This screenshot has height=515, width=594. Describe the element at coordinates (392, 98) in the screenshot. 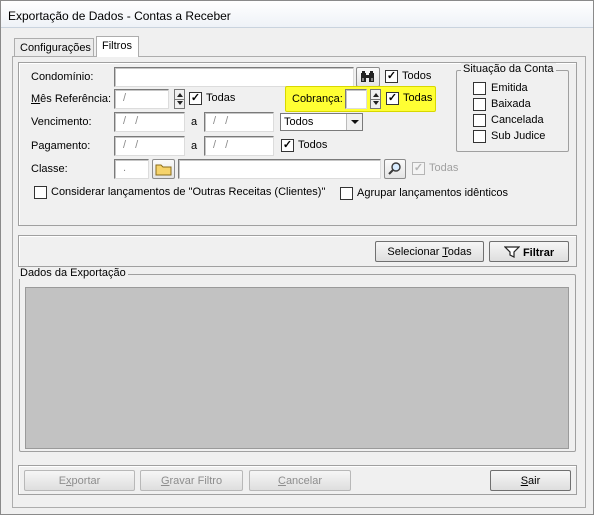

I see `cobranca-todas-checkbox: ✓` at that location.